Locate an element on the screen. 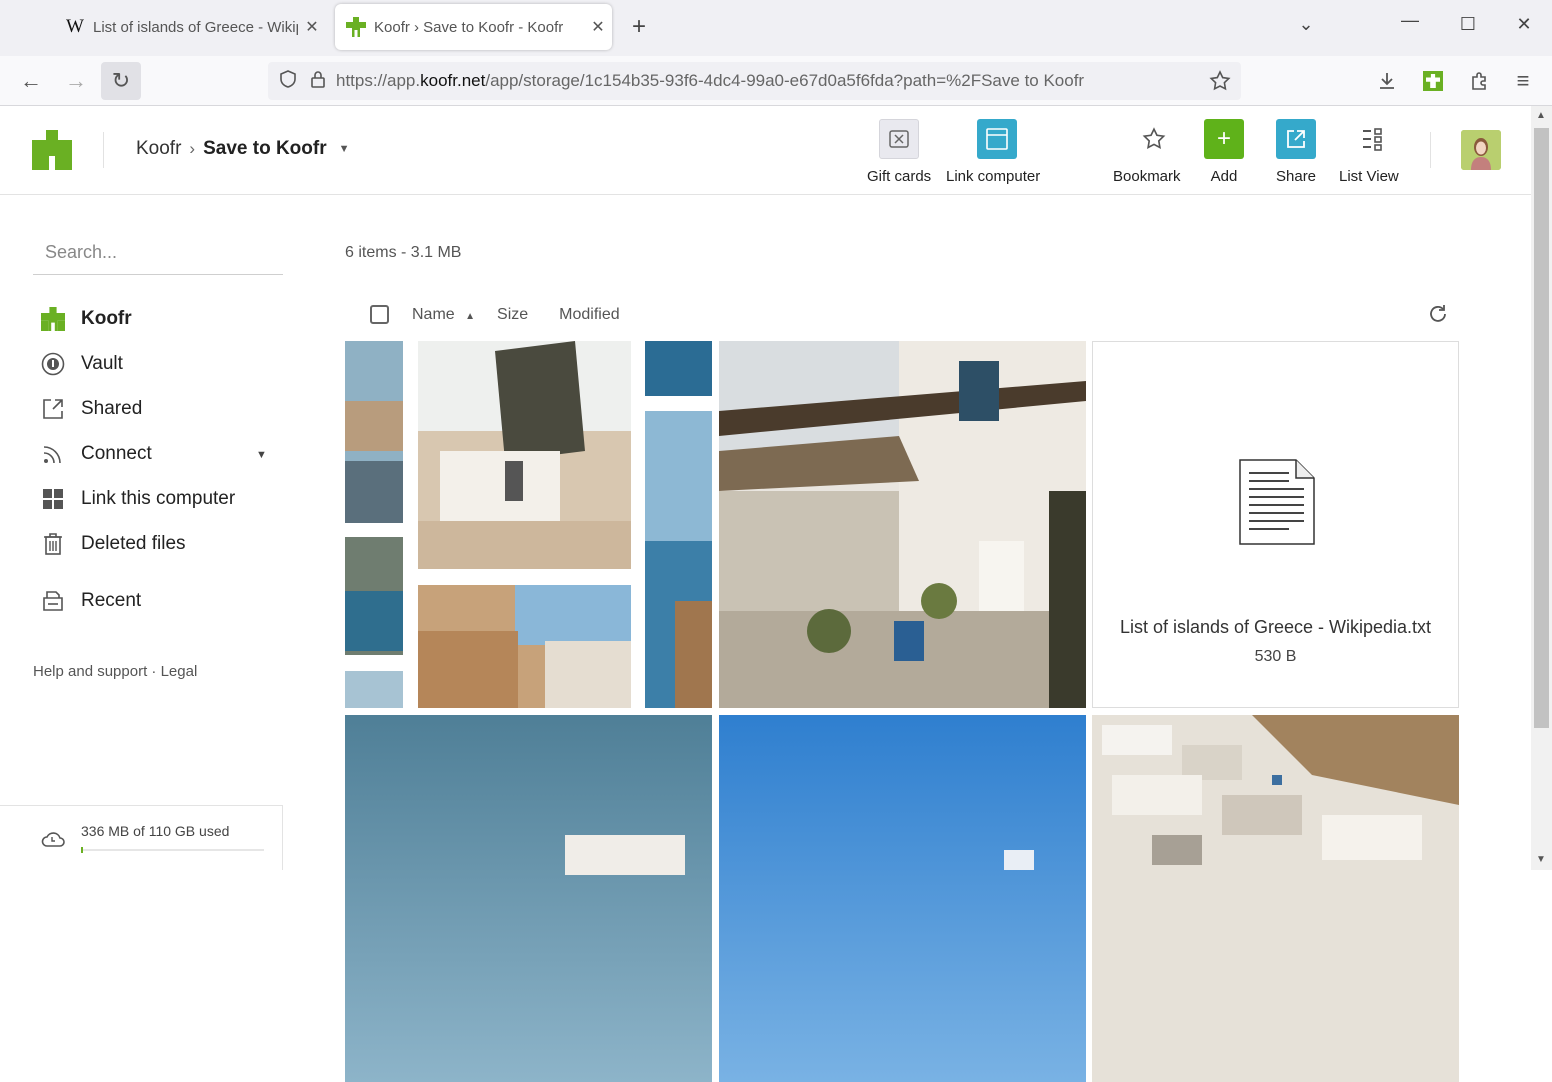  scrollbar-thumb is located at coordinates (1541, 428).